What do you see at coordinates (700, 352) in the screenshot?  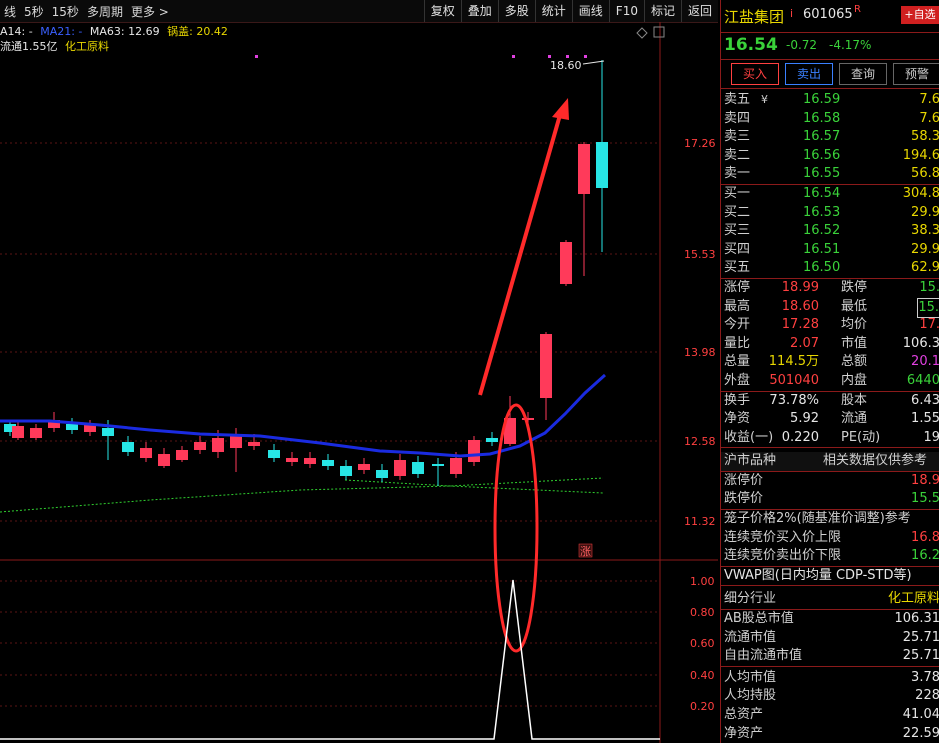 I see `axis-tick: 13.98` at bounding box center [700, 352].